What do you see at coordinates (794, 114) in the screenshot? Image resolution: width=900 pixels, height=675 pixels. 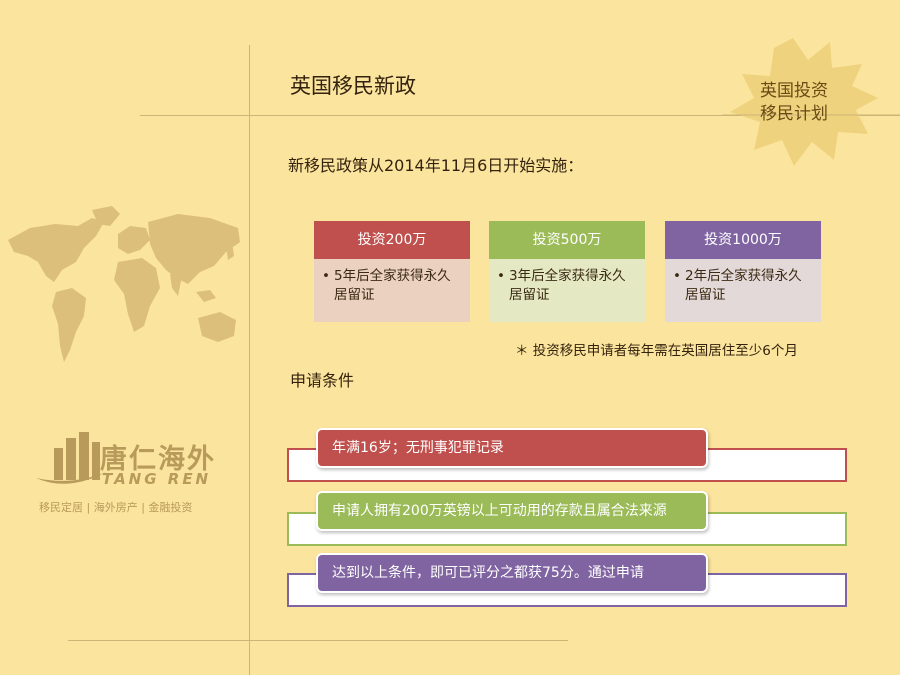 I see `badge-line-2: 移民计划` at bounding box center [794, 114].